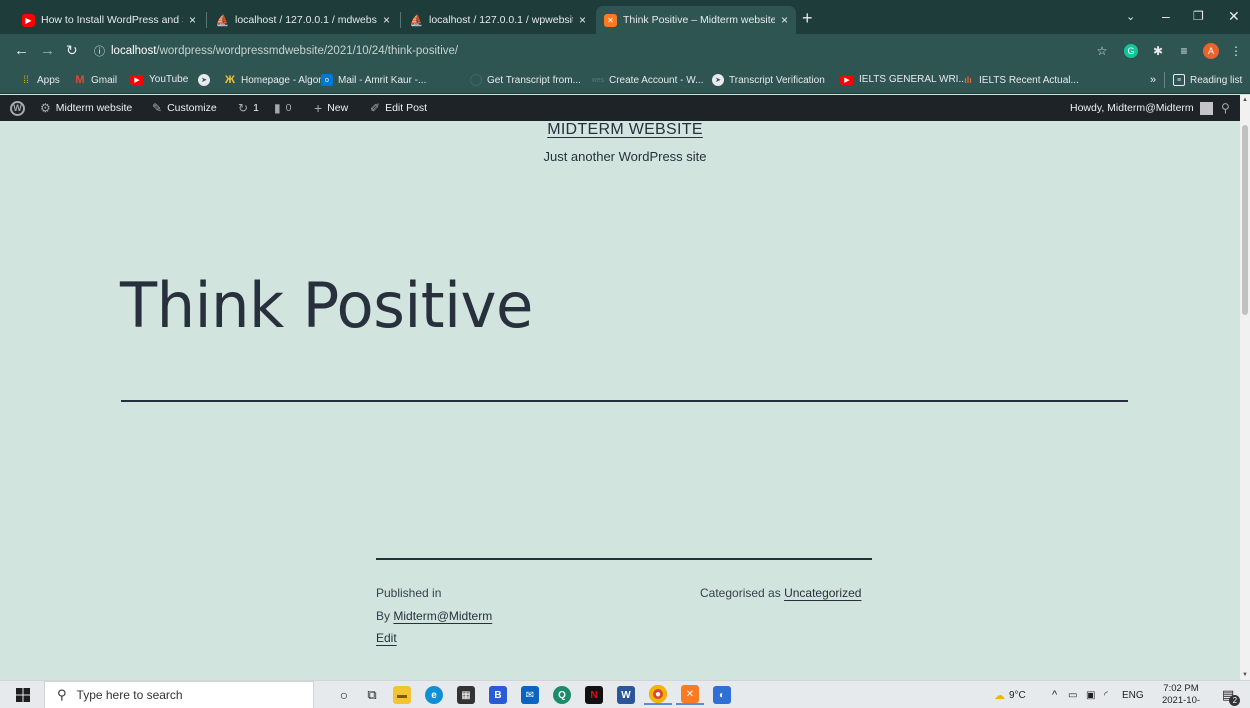 The width and height of the screenshot is (1250, 708). Describe the element at coordinates (303, 20) in the screenshot. I see `tab-phpmyadmin-mdwebsite: ⛵ localhost / 127.0.0.1 / mdwebsite ×` at that location.